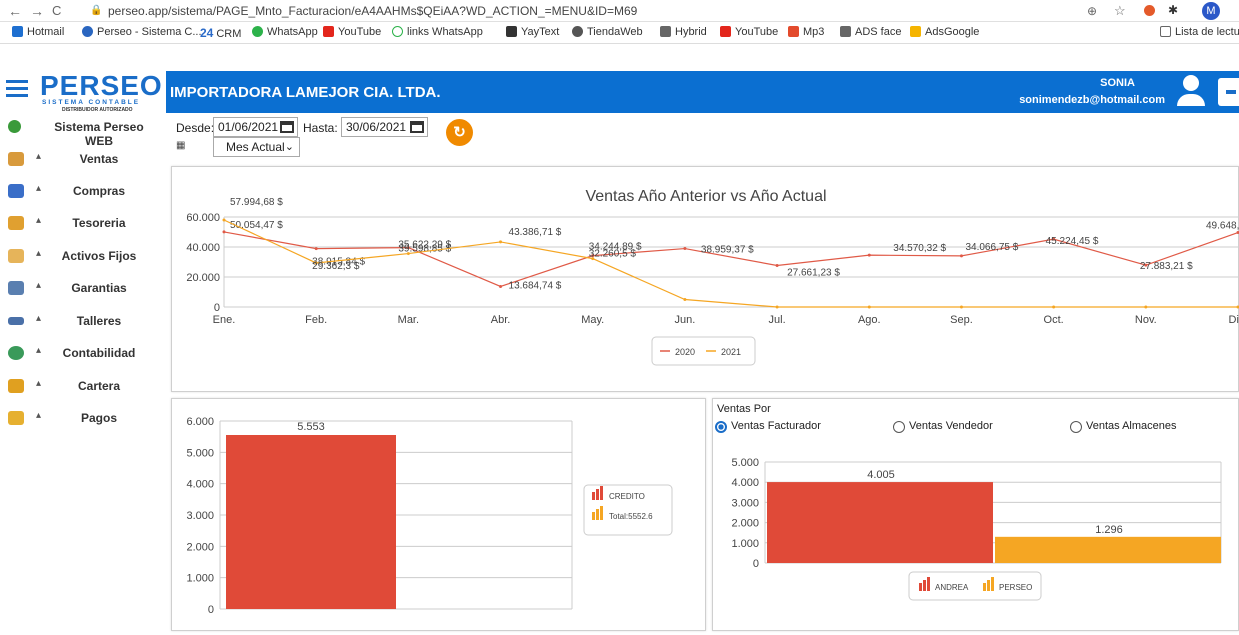 The height and width of the screenshot is (635, 1239). I want to click on bookmark-tiendaweb: TiendaWeb, so click(607, 32).